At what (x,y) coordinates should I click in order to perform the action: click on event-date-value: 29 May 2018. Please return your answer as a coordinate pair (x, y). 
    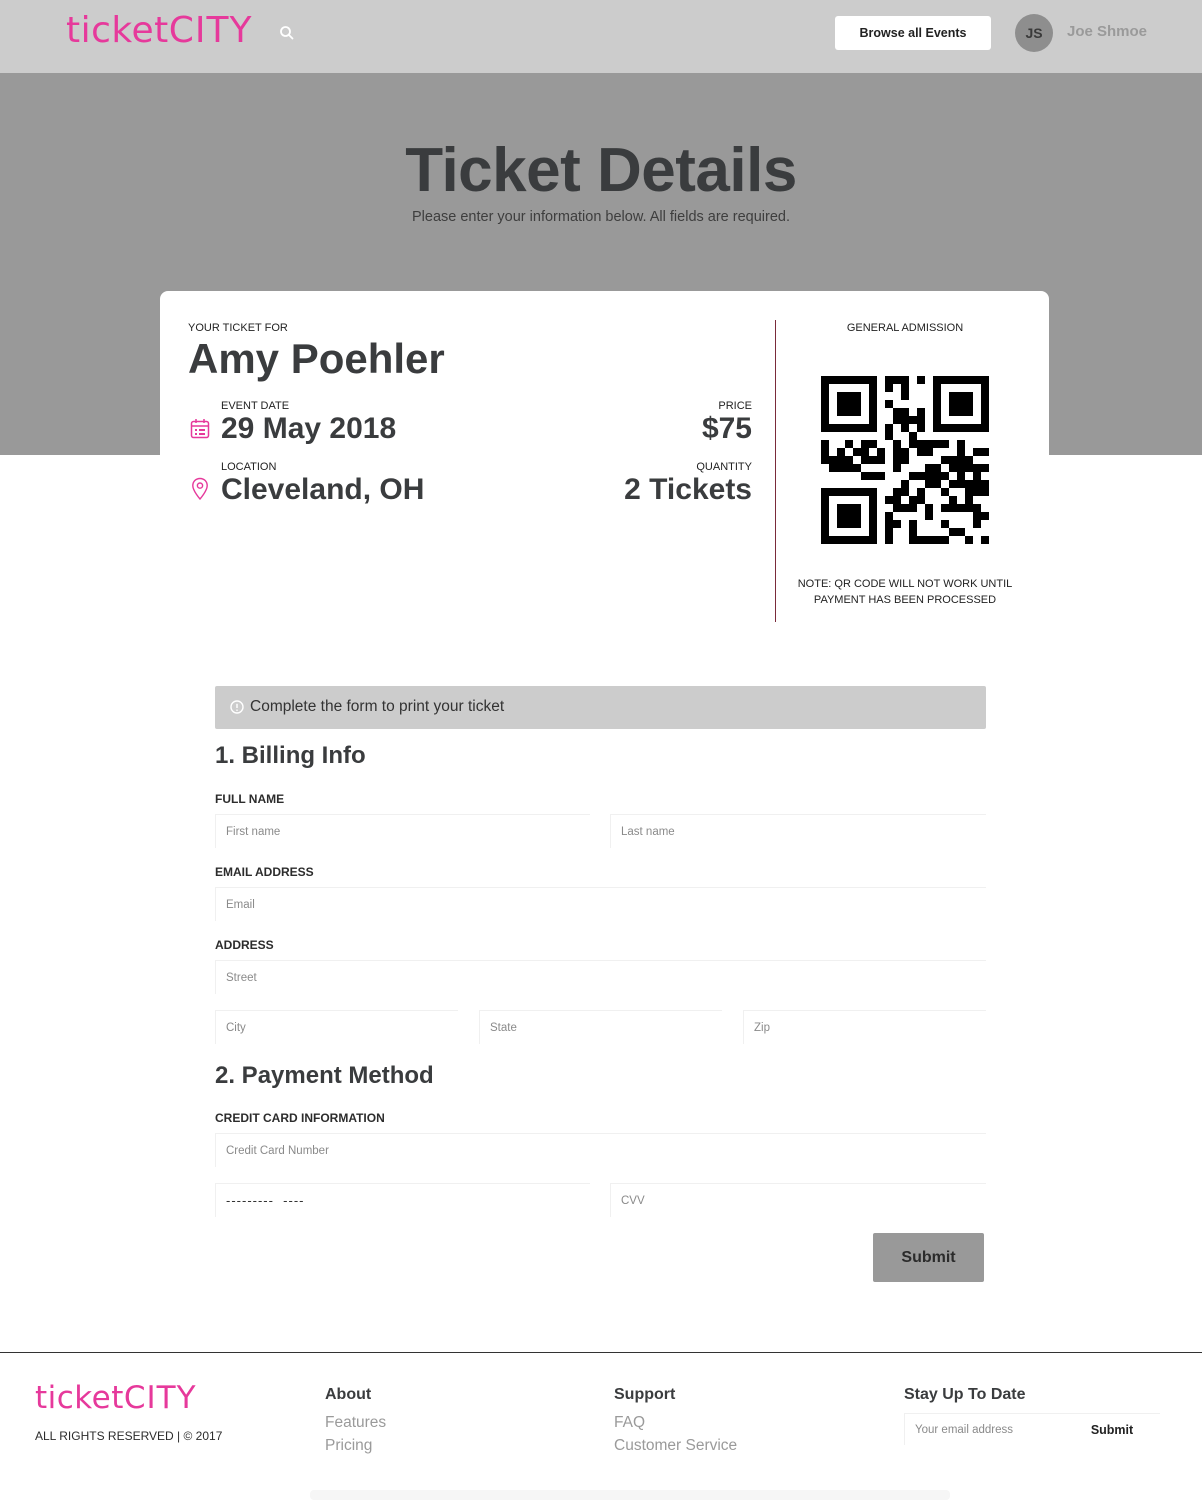
    Looking at the image, I should click on (309, 428).